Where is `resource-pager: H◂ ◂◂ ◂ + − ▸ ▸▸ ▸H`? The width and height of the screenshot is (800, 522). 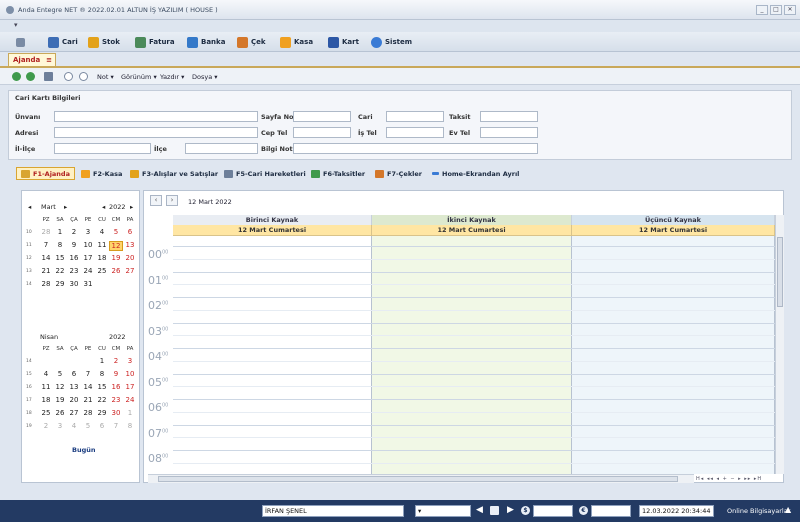
resource-pager: H◂ ◂◂ ◂ + − ▸ ▸▸ ▸H is located at coordinates (729, 479).